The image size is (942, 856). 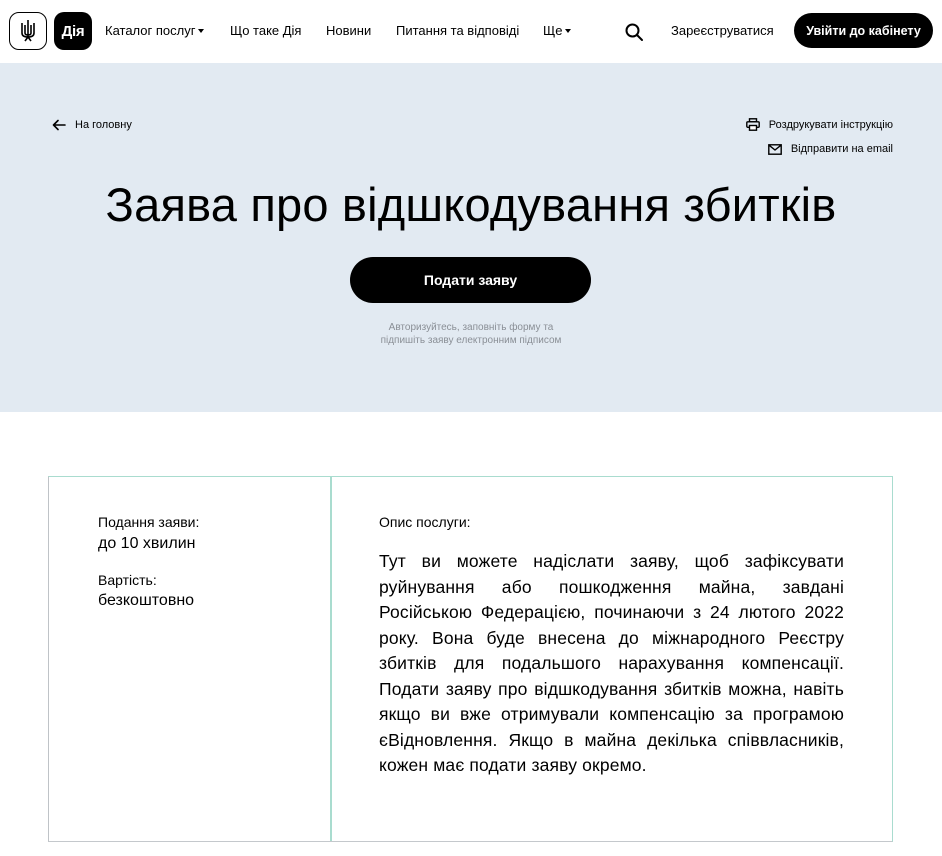 I want to click on nav-catalog: Каталог послуг, so click(x=155, y=30).